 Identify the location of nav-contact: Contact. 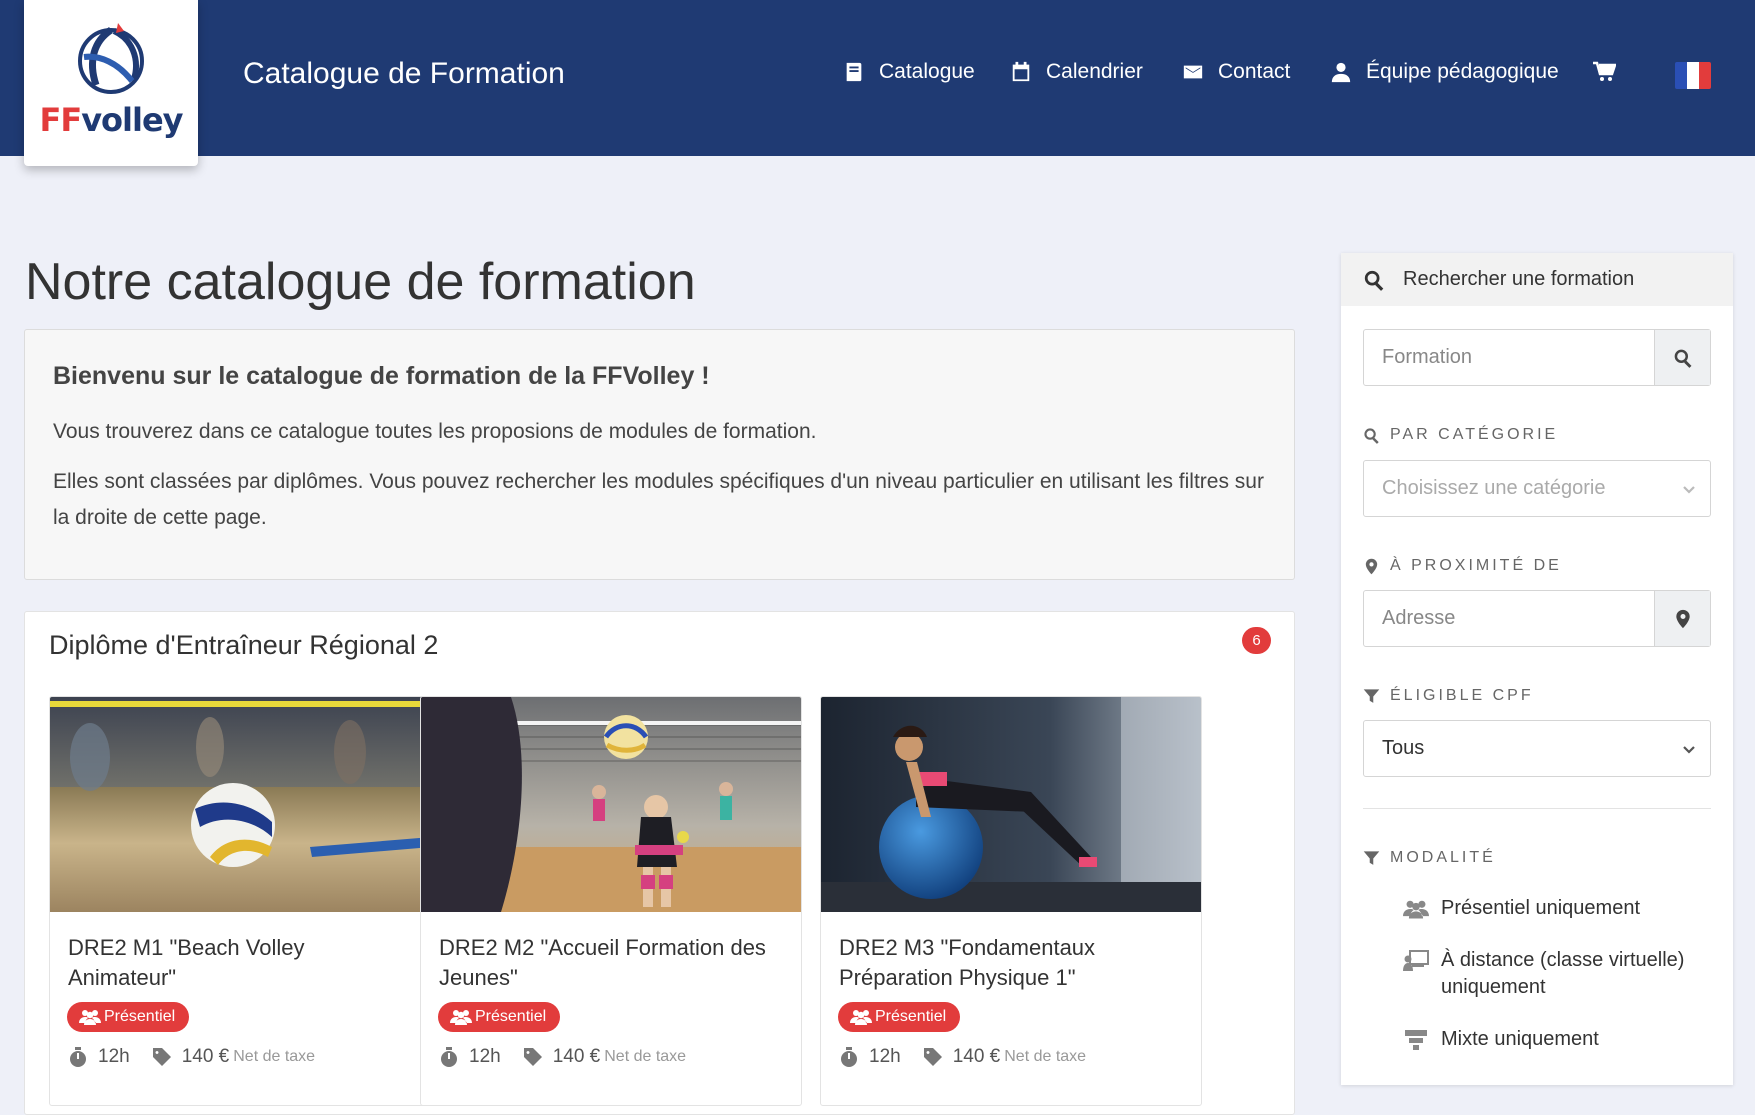
(1236, 72).